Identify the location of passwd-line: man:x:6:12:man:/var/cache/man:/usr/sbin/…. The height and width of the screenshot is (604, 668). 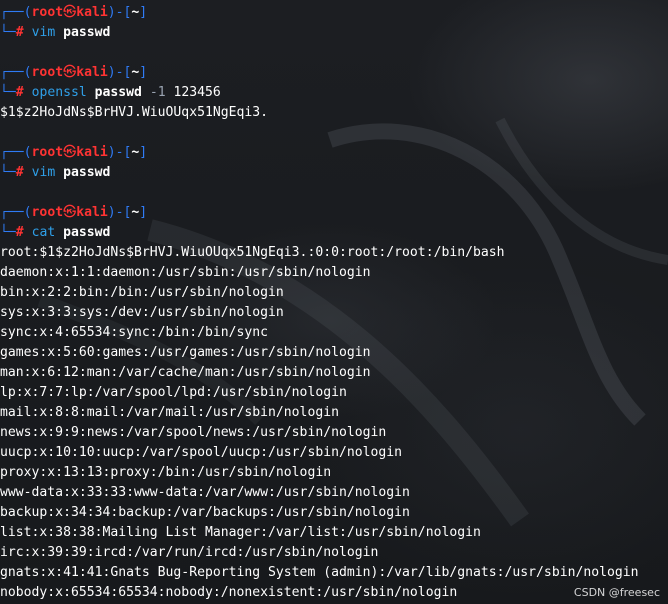
(185, 372).